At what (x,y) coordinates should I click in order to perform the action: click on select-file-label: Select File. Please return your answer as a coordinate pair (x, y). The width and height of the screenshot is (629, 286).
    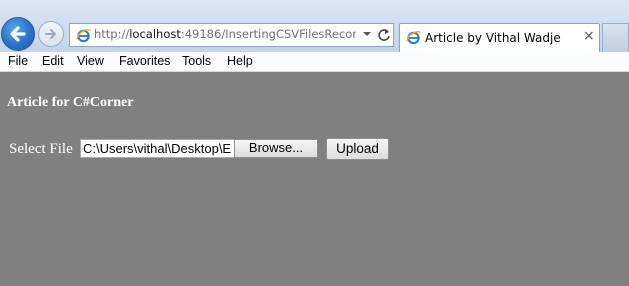
    Looking at the image, I should click on (41, 149).